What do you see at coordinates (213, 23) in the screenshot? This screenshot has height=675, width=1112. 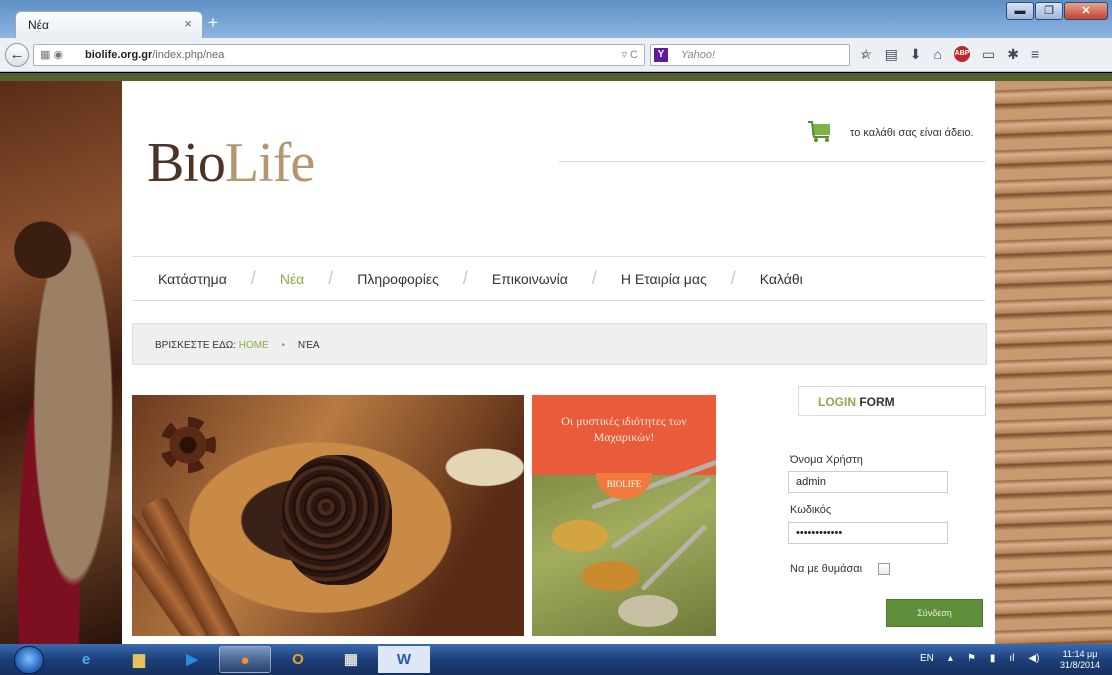 I see `new-tab-button: +` at bounding box center [213, 23].